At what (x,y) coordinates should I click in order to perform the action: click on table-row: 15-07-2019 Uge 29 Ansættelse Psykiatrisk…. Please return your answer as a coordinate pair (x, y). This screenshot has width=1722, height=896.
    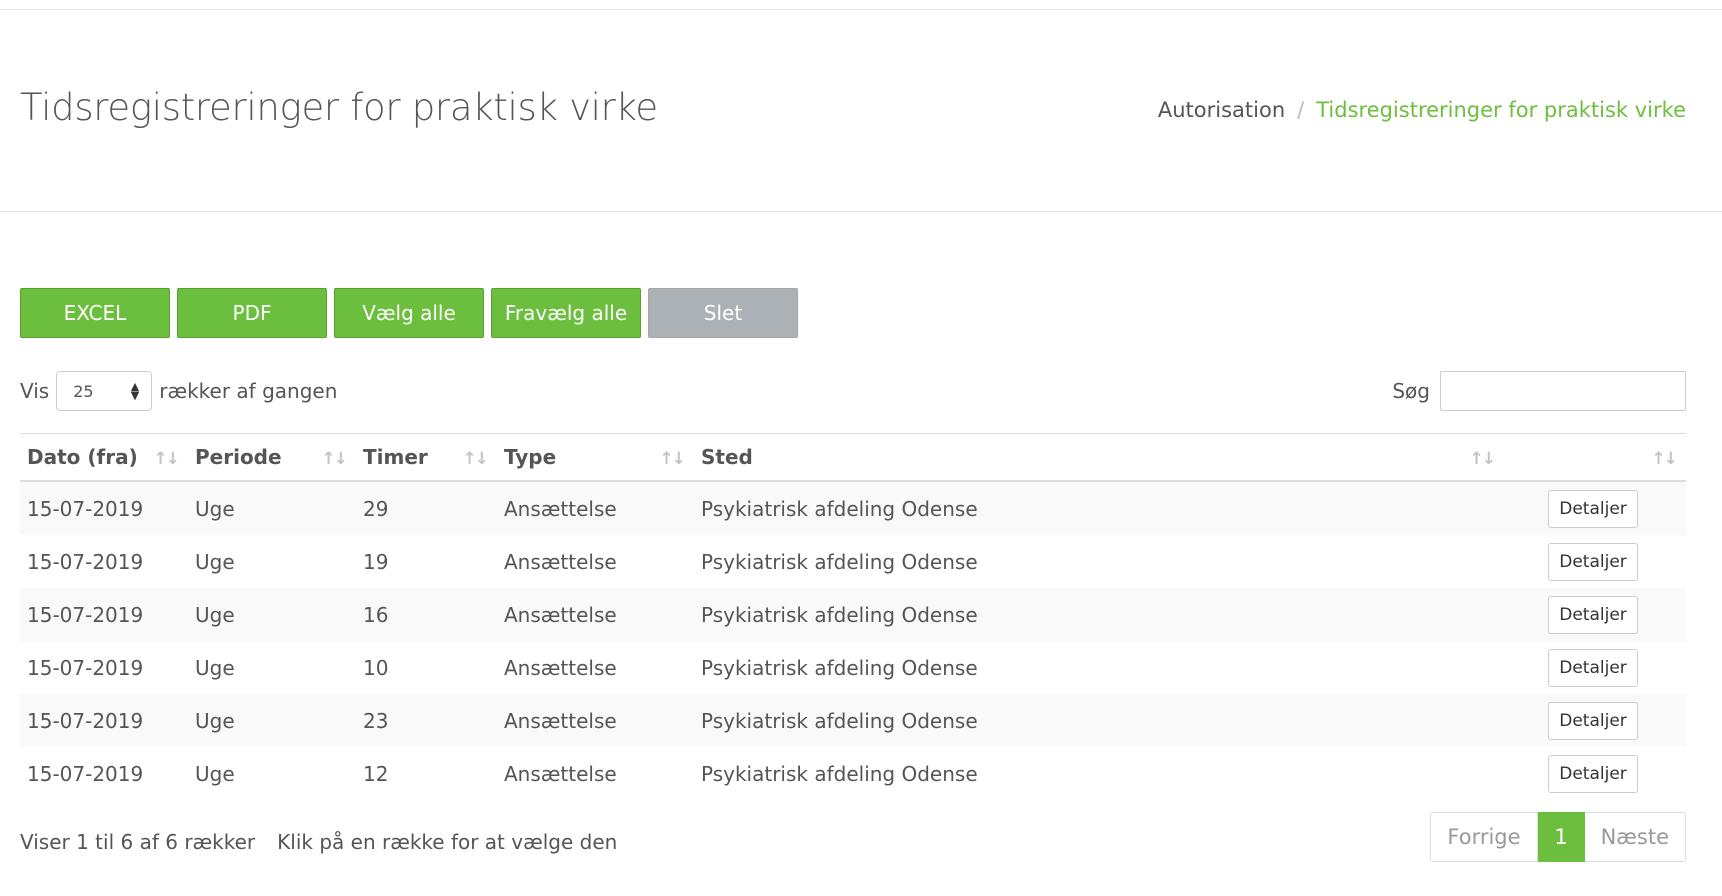
    Looking at the image, I should click on (853, 508).